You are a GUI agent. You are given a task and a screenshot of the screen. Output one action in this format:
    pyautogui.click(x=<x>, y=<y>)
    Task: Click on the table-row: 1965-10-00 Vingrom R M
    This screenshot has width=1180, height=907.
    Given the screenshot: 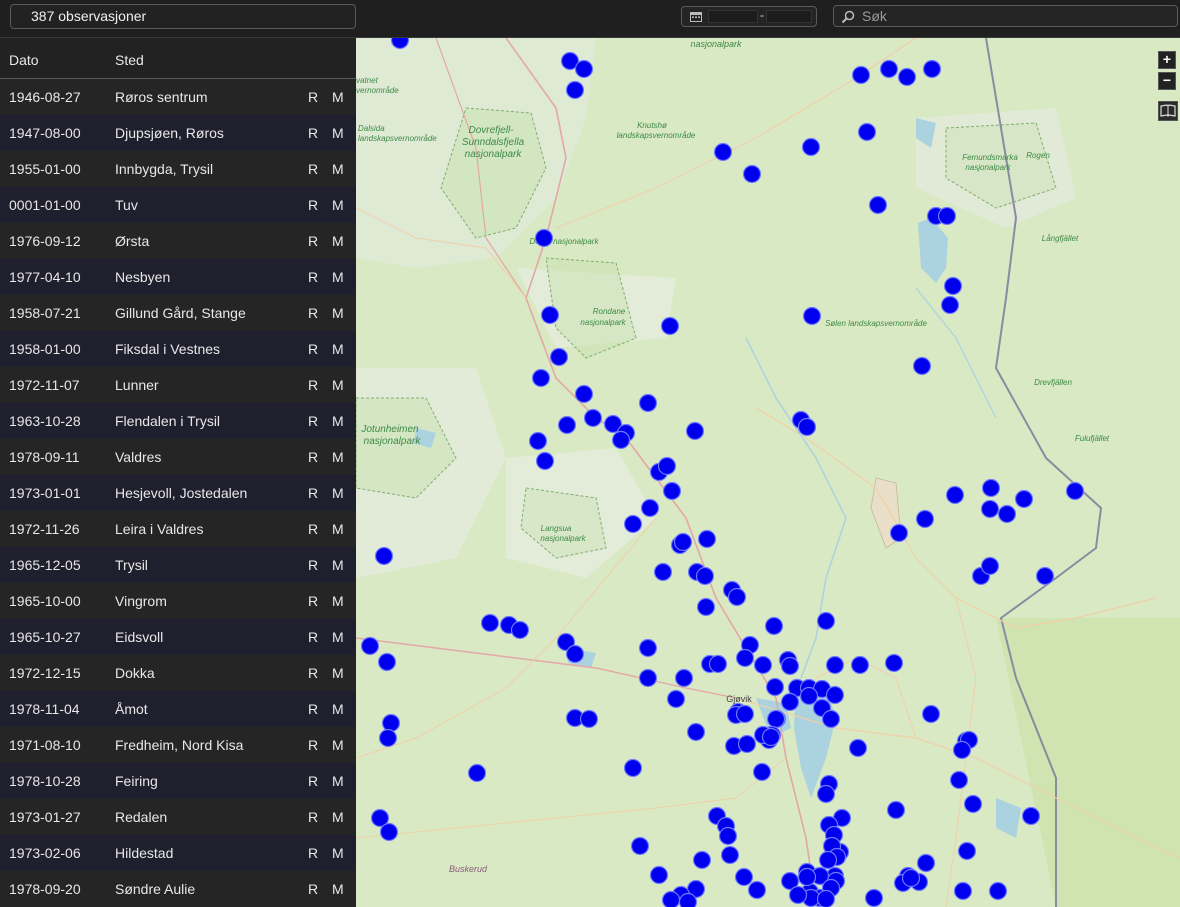 What is the action you would take?
    pyautogui.click(x=178, y=601)
    